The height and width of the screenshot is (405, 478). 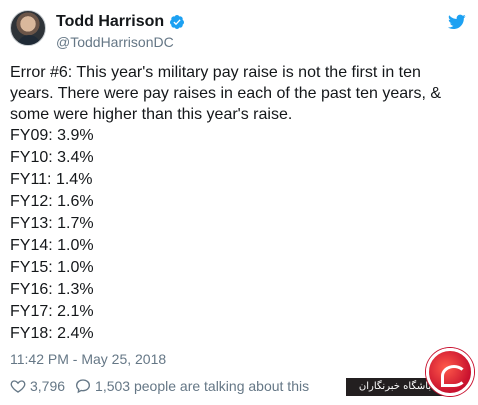 What do you see at coordinates (52, 157) in the screenshot?
I see `list-item: FY10: 3.4%` at bounding box center [52, 157].